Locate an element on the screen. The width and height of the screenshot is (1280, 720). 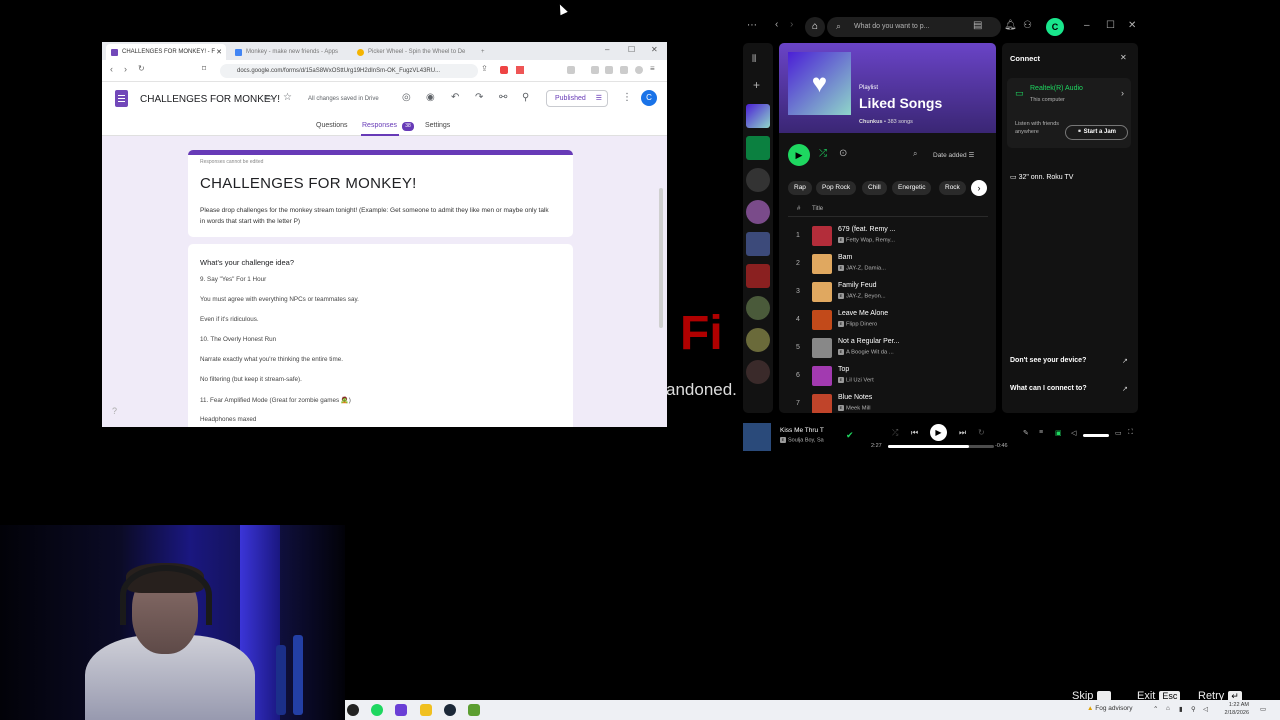
reload-icon: ↻ is located at coordinates (141, 68).